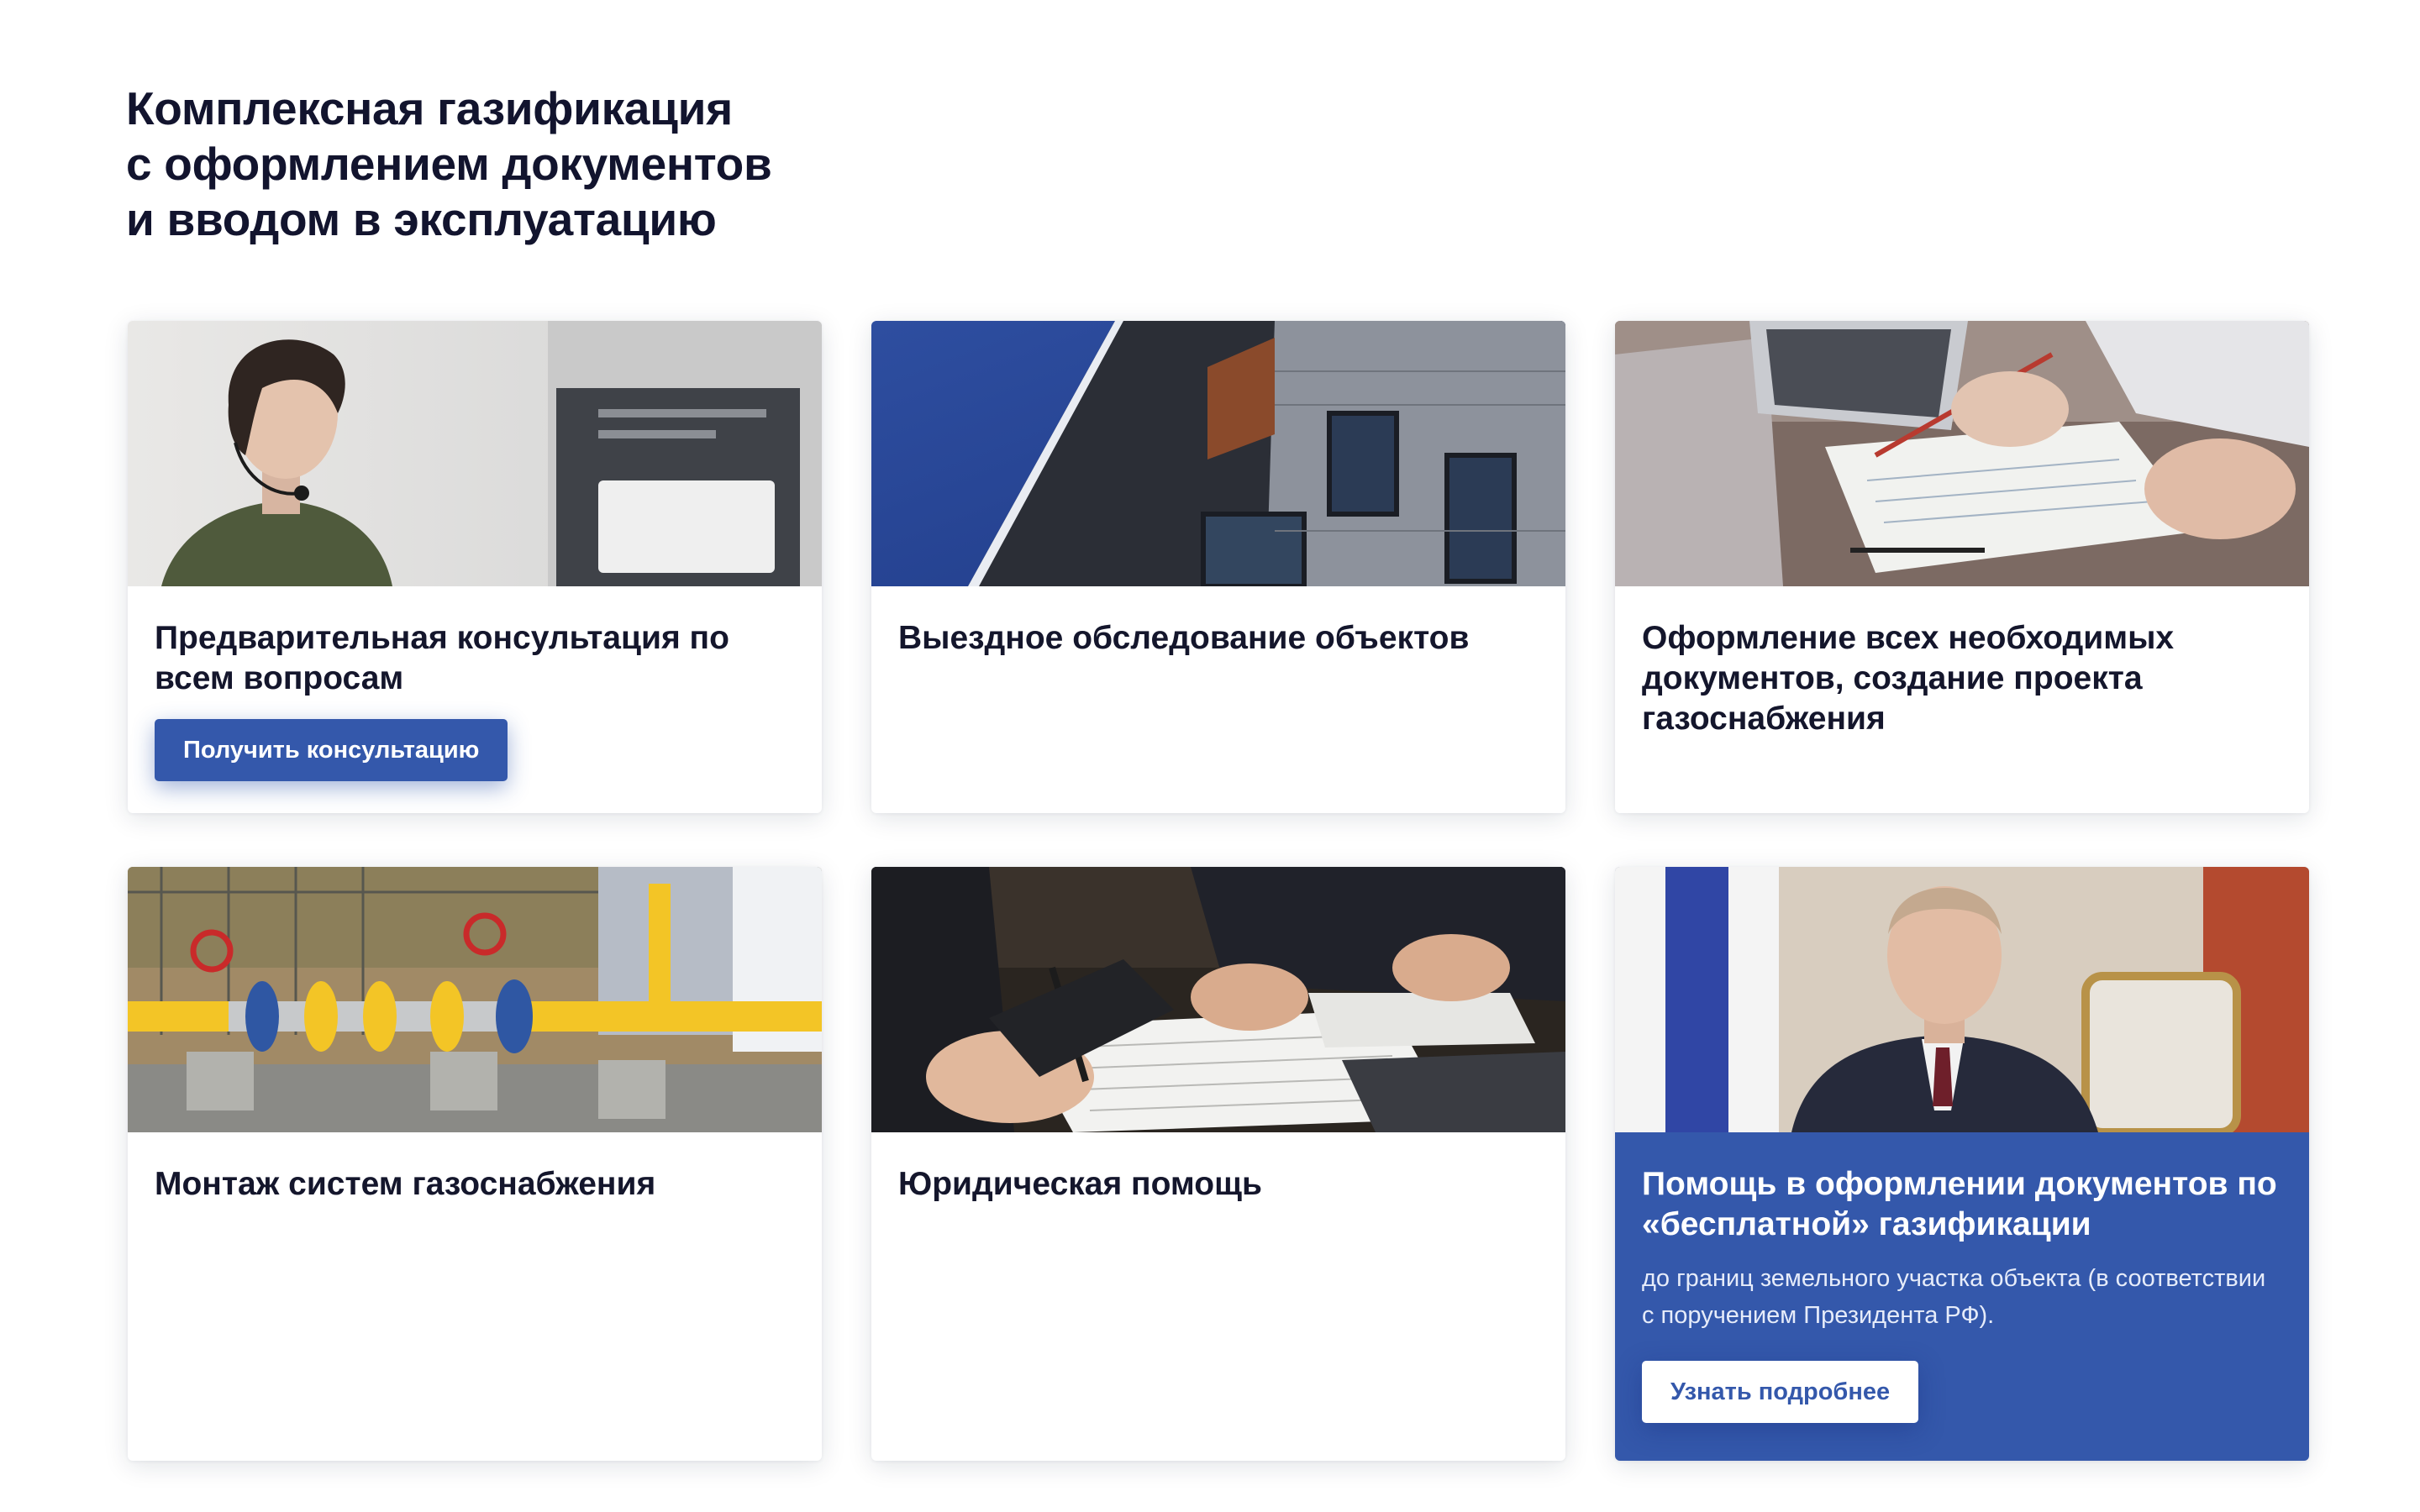 The image size is (2420, 1512). I want to click on section-title-line: с оформлением документов, so click(449, 164).